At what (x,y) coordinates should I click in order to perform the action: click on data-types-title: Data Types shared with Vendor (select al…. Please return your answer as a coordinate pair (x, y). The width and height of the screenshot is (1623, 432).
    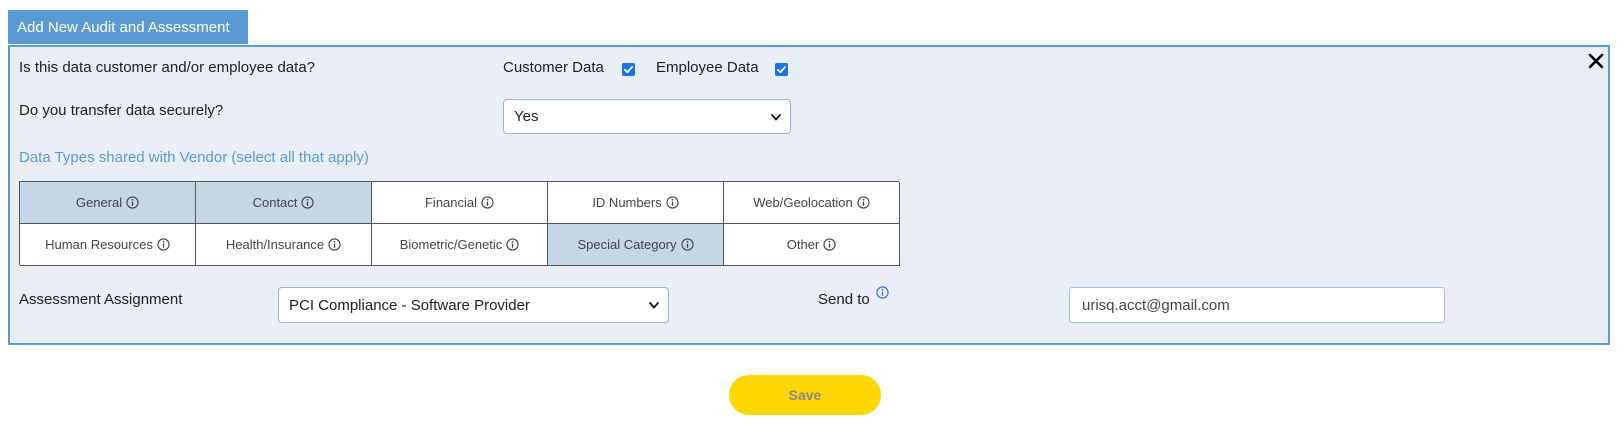
    Looking at the image, I should click on (194, 157).